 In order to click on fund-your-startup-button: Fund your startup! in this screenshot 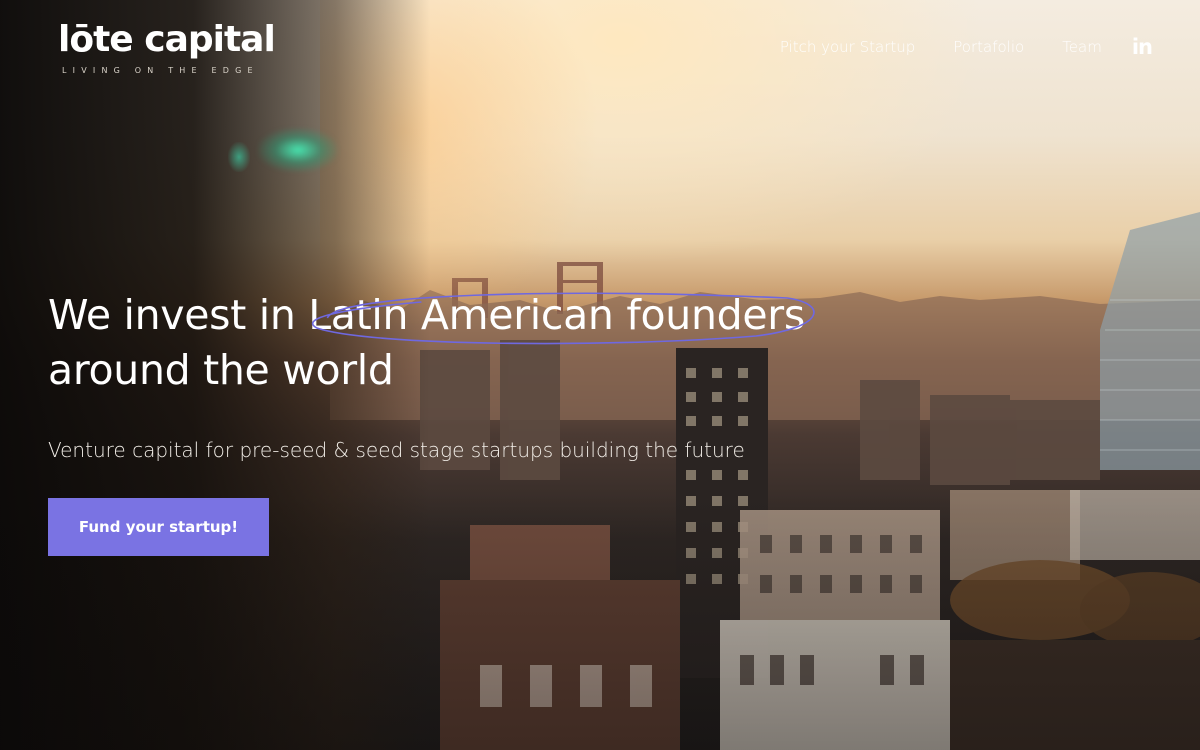, I will do `click(158, 527)`.